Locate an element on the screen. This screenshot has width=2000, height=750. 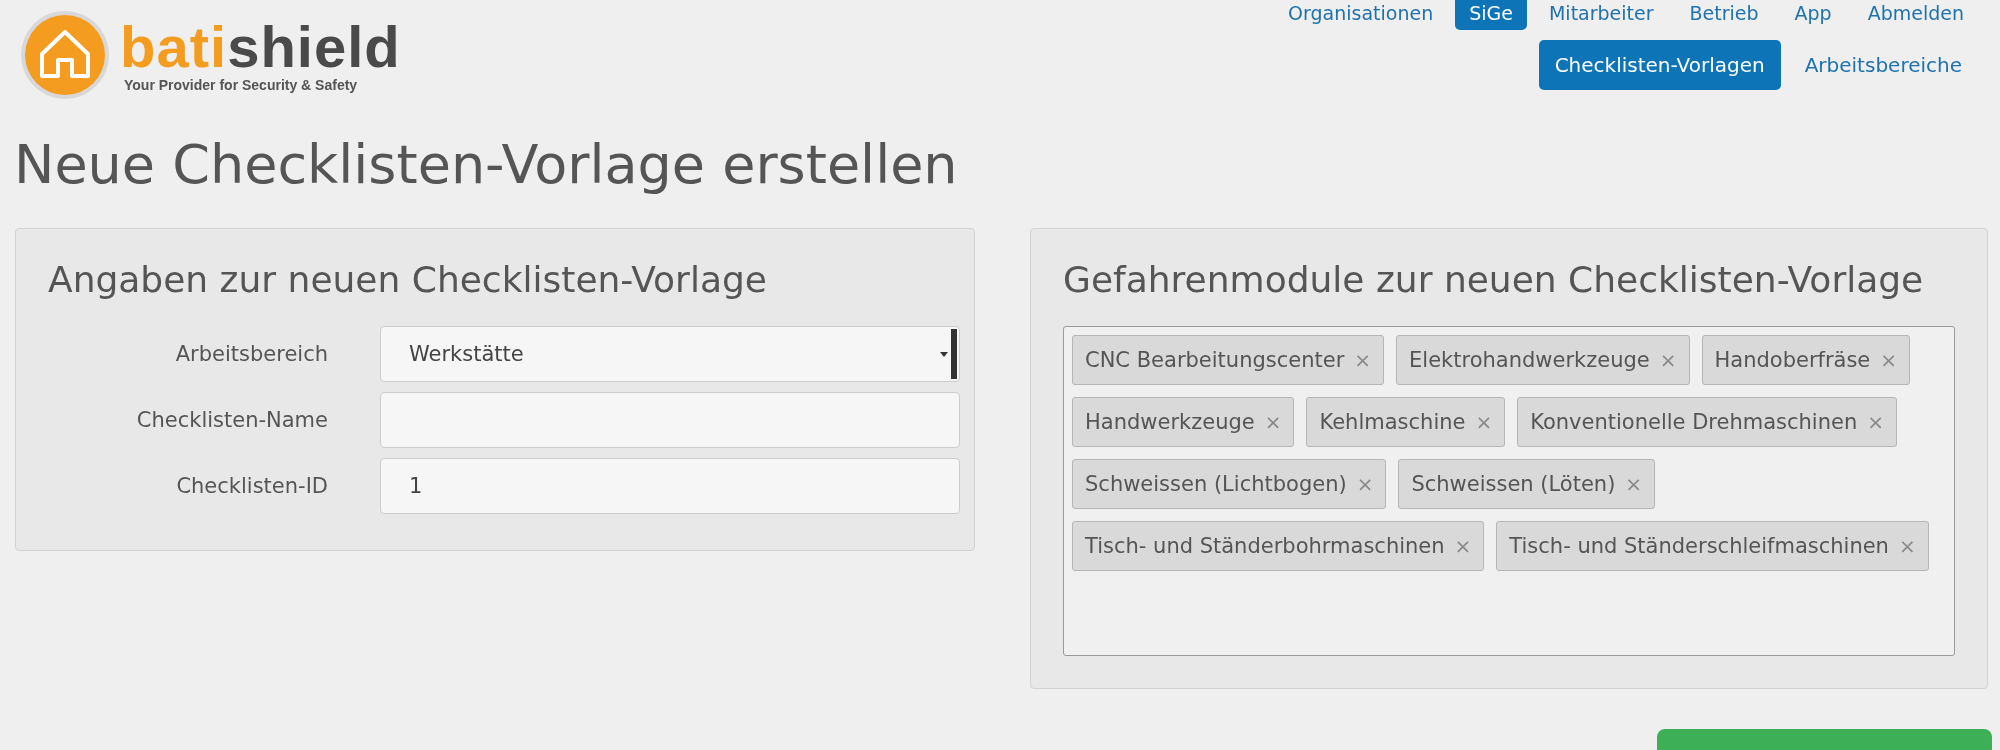
module-tag: Kehlmaschine × is located at coordinates (1406, 422).